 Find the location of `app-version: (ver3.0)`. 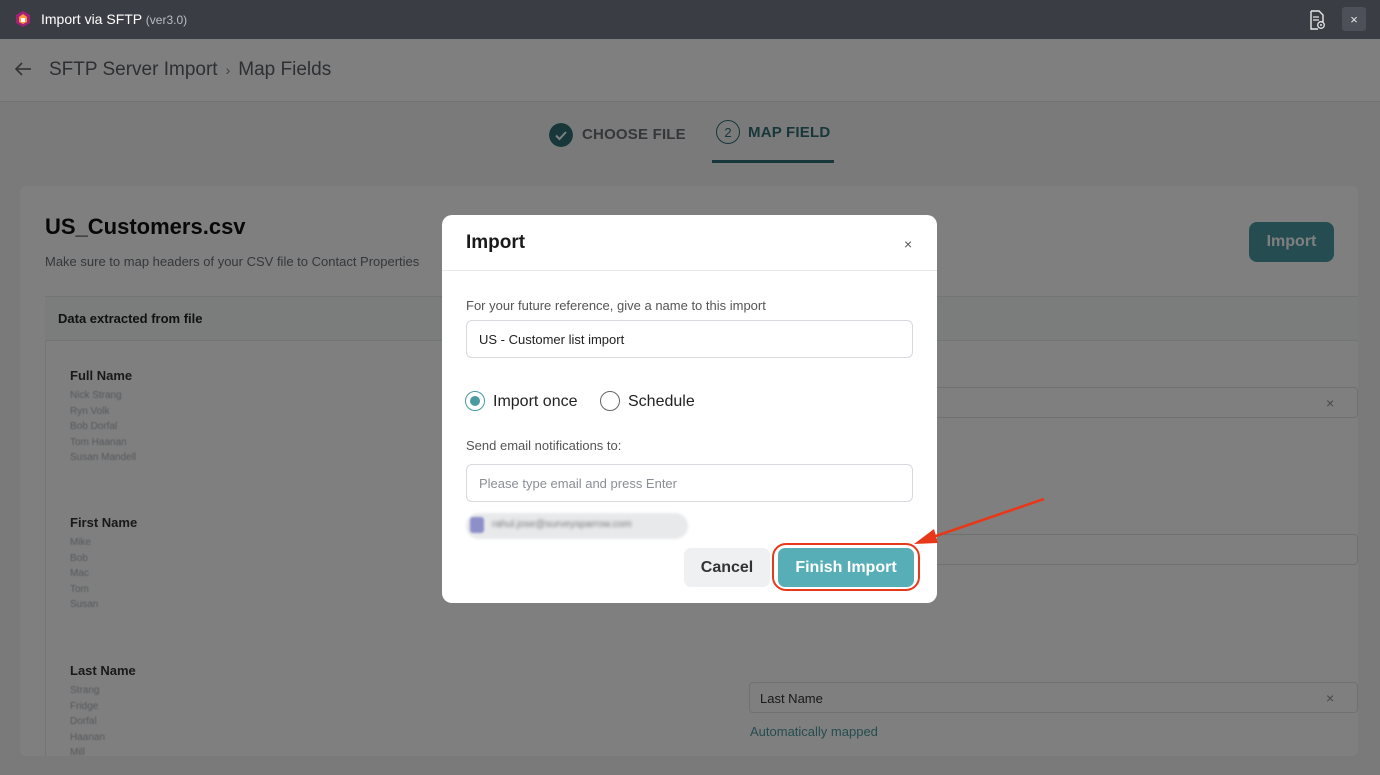

app-version: (ver3.0) is located at coordinates (166, 20).